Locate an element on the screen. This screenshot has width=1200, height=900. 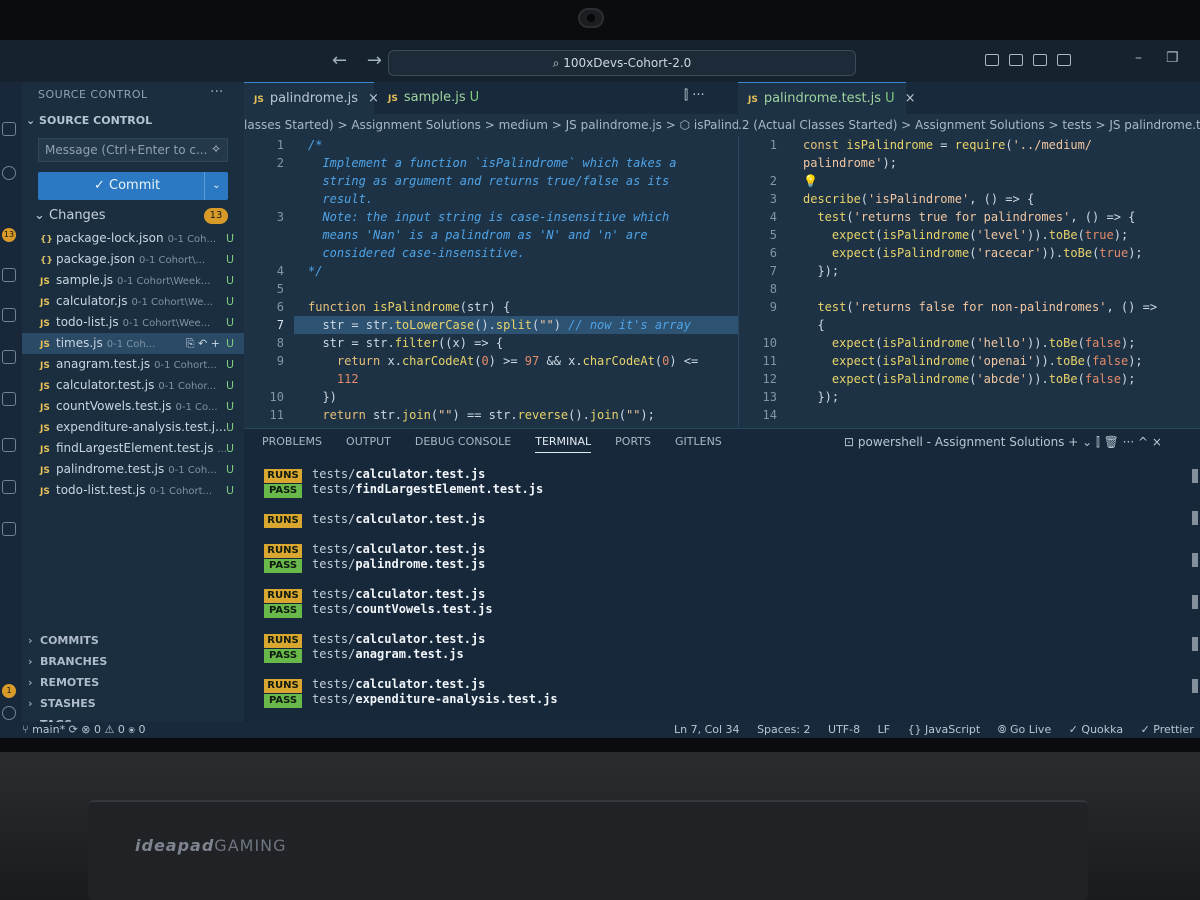
end-of-line: LF is located at coordinates (884, 729).